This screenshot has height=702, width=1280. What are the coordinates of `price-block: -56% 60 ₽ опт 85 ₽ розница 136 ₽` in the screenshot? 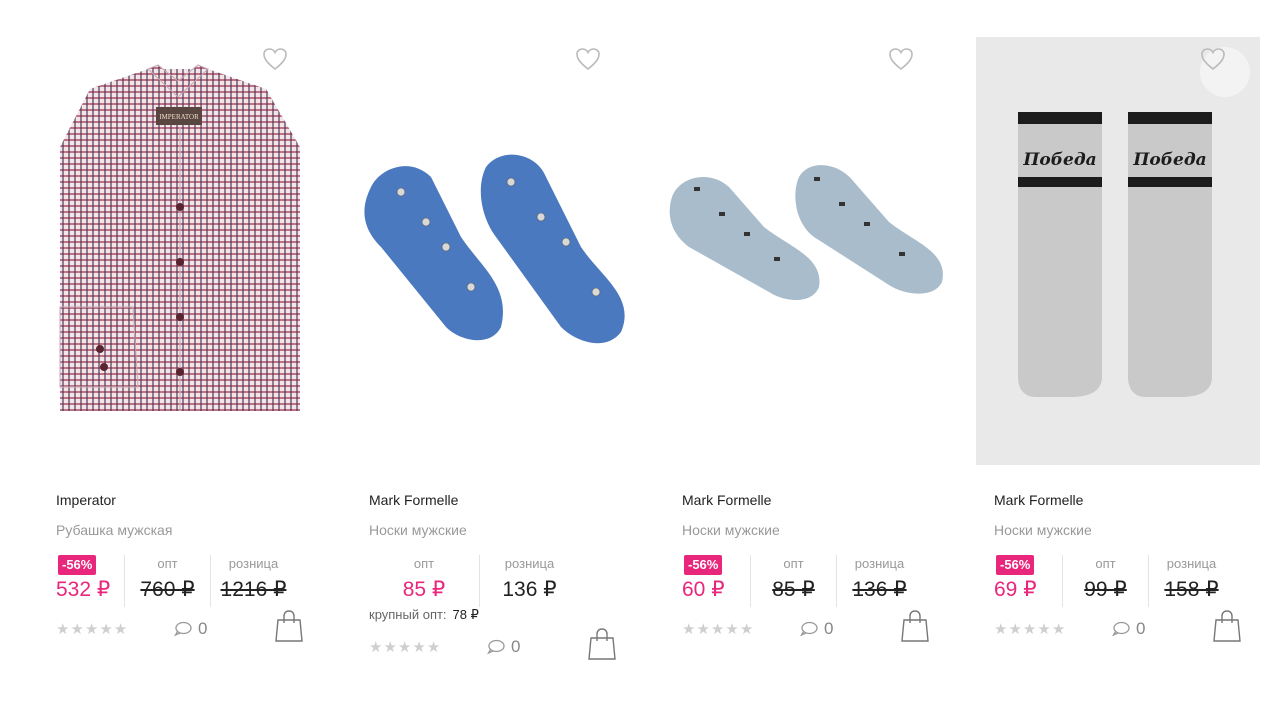 It's located at (815, 581).